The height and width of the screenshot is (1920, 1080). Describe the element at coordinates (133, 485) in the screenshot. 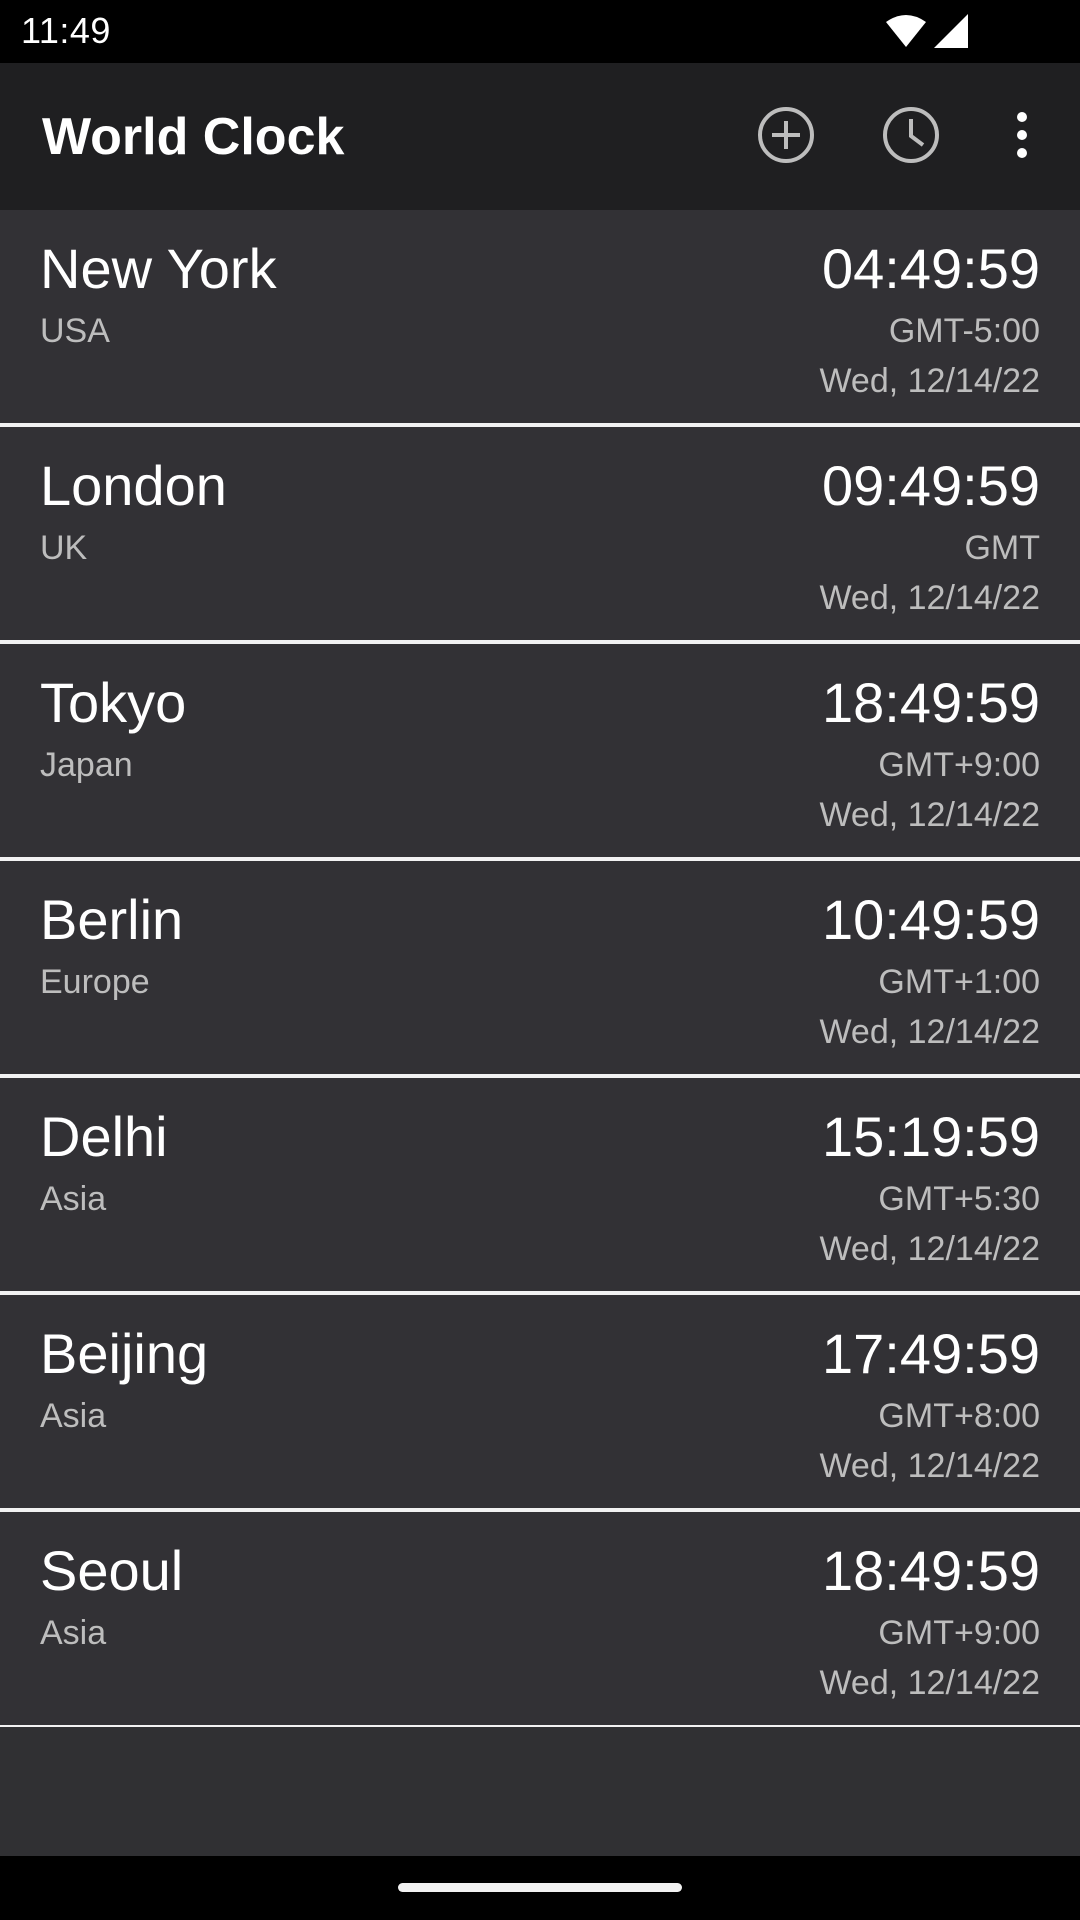

I see `city-name: London` at that location.